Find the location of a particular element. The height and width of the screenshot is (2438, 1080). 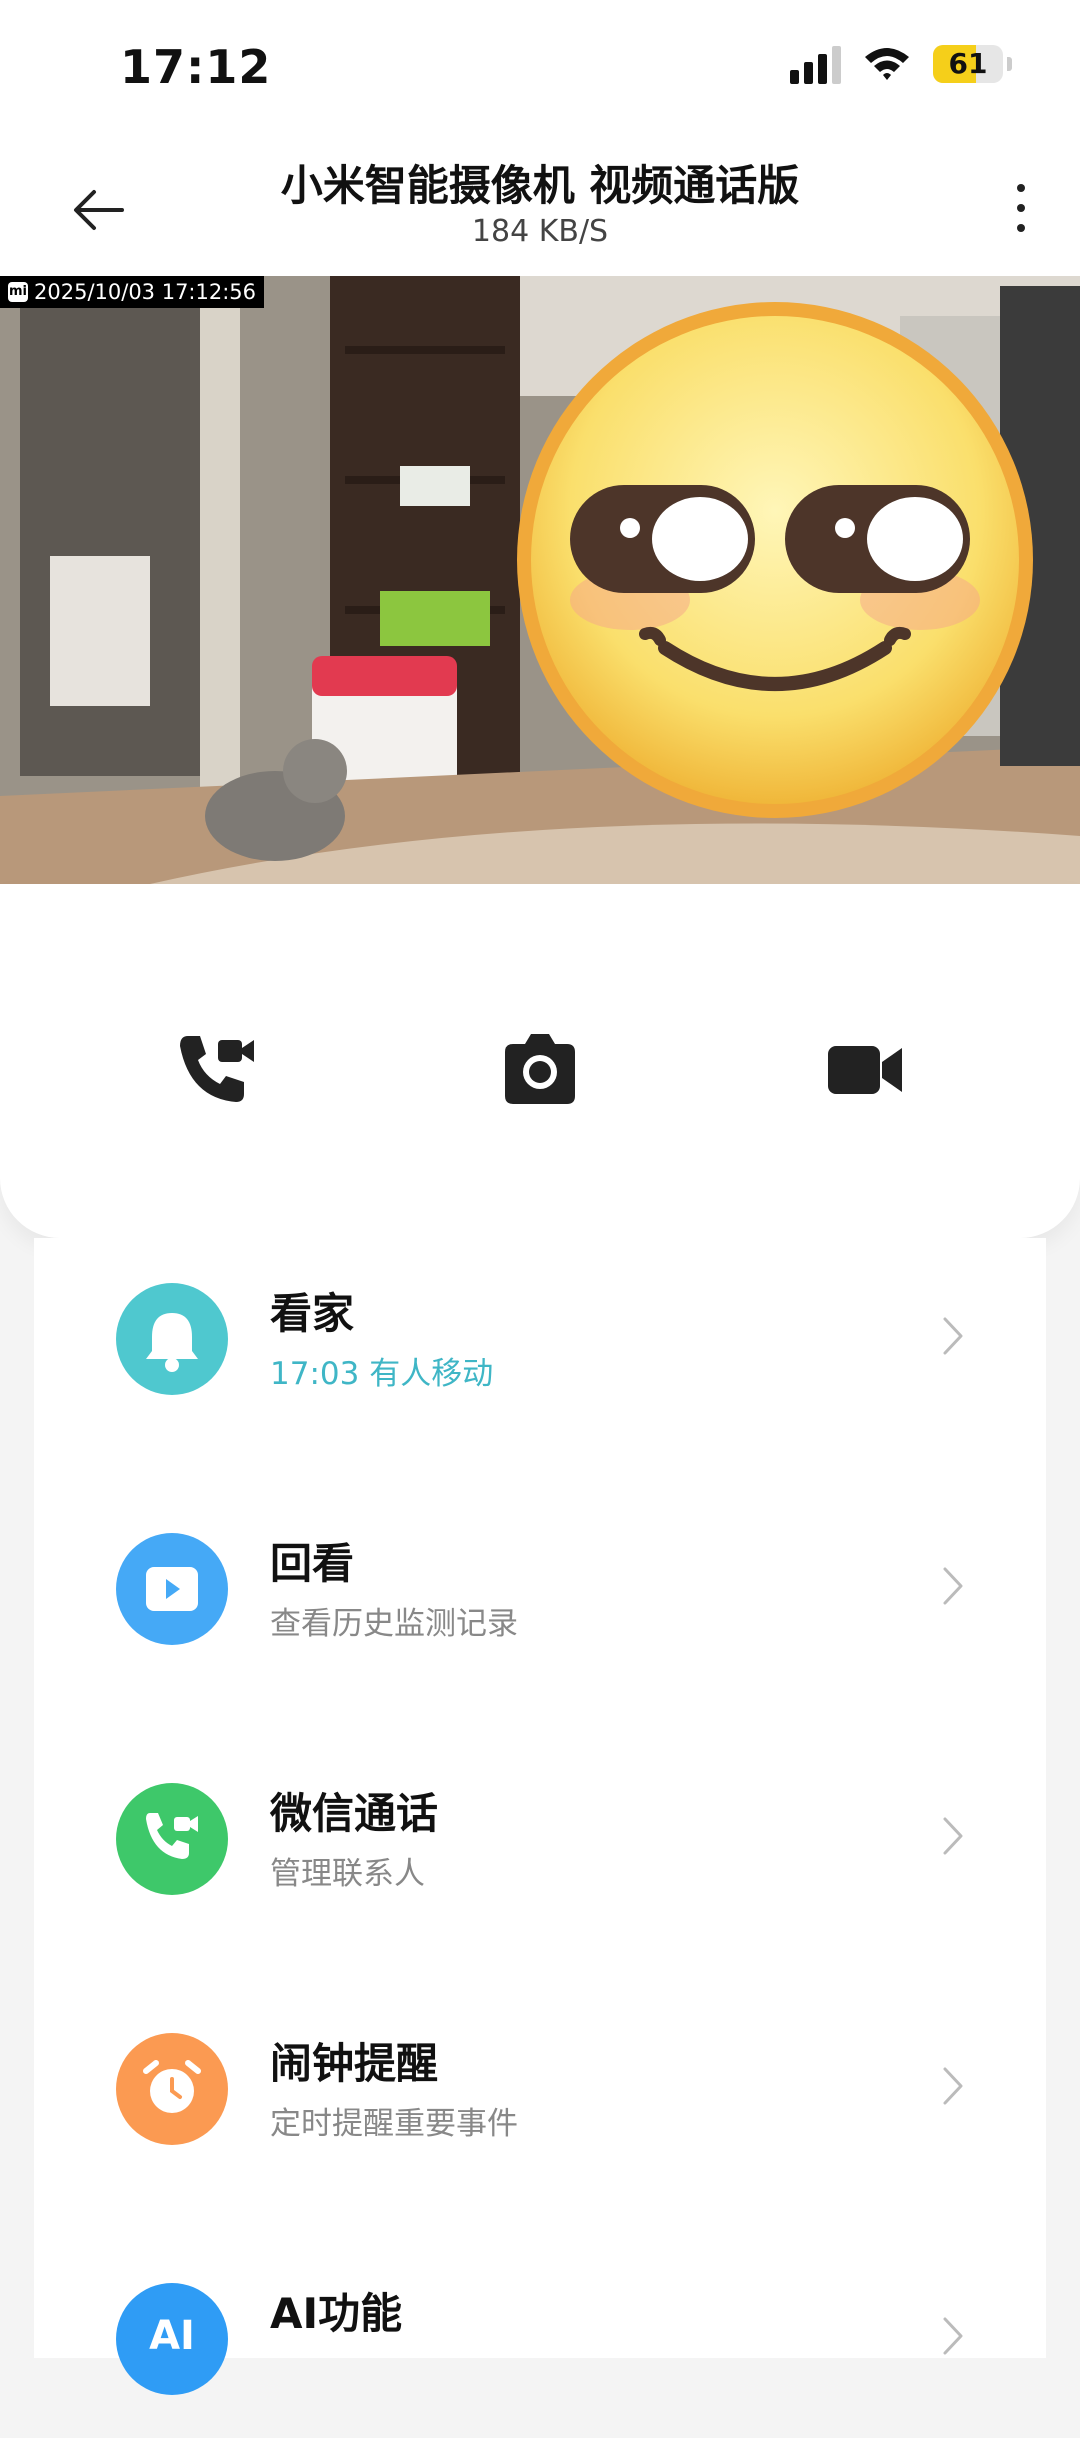

wifi-icon is located at coordinates (887, 64).